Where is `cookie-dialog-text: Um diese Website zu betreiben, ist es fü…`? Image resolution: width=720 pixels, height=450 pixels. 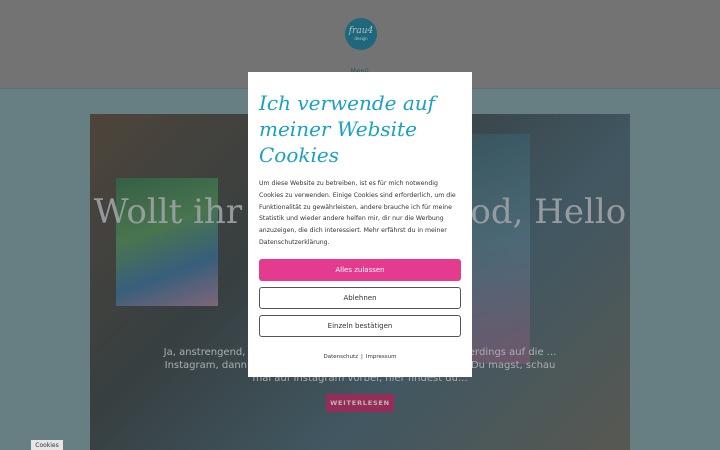
cookie-dialog-text: Um diese Website zu betreiben, ist es fü… is located at coordinates (357, 213).